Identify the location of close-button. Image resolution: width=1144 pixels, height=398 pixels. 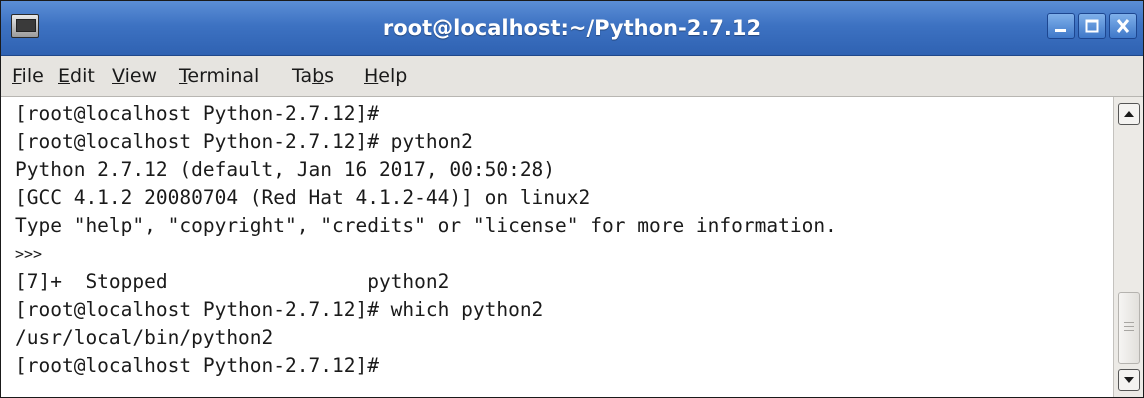
(1123, 26).